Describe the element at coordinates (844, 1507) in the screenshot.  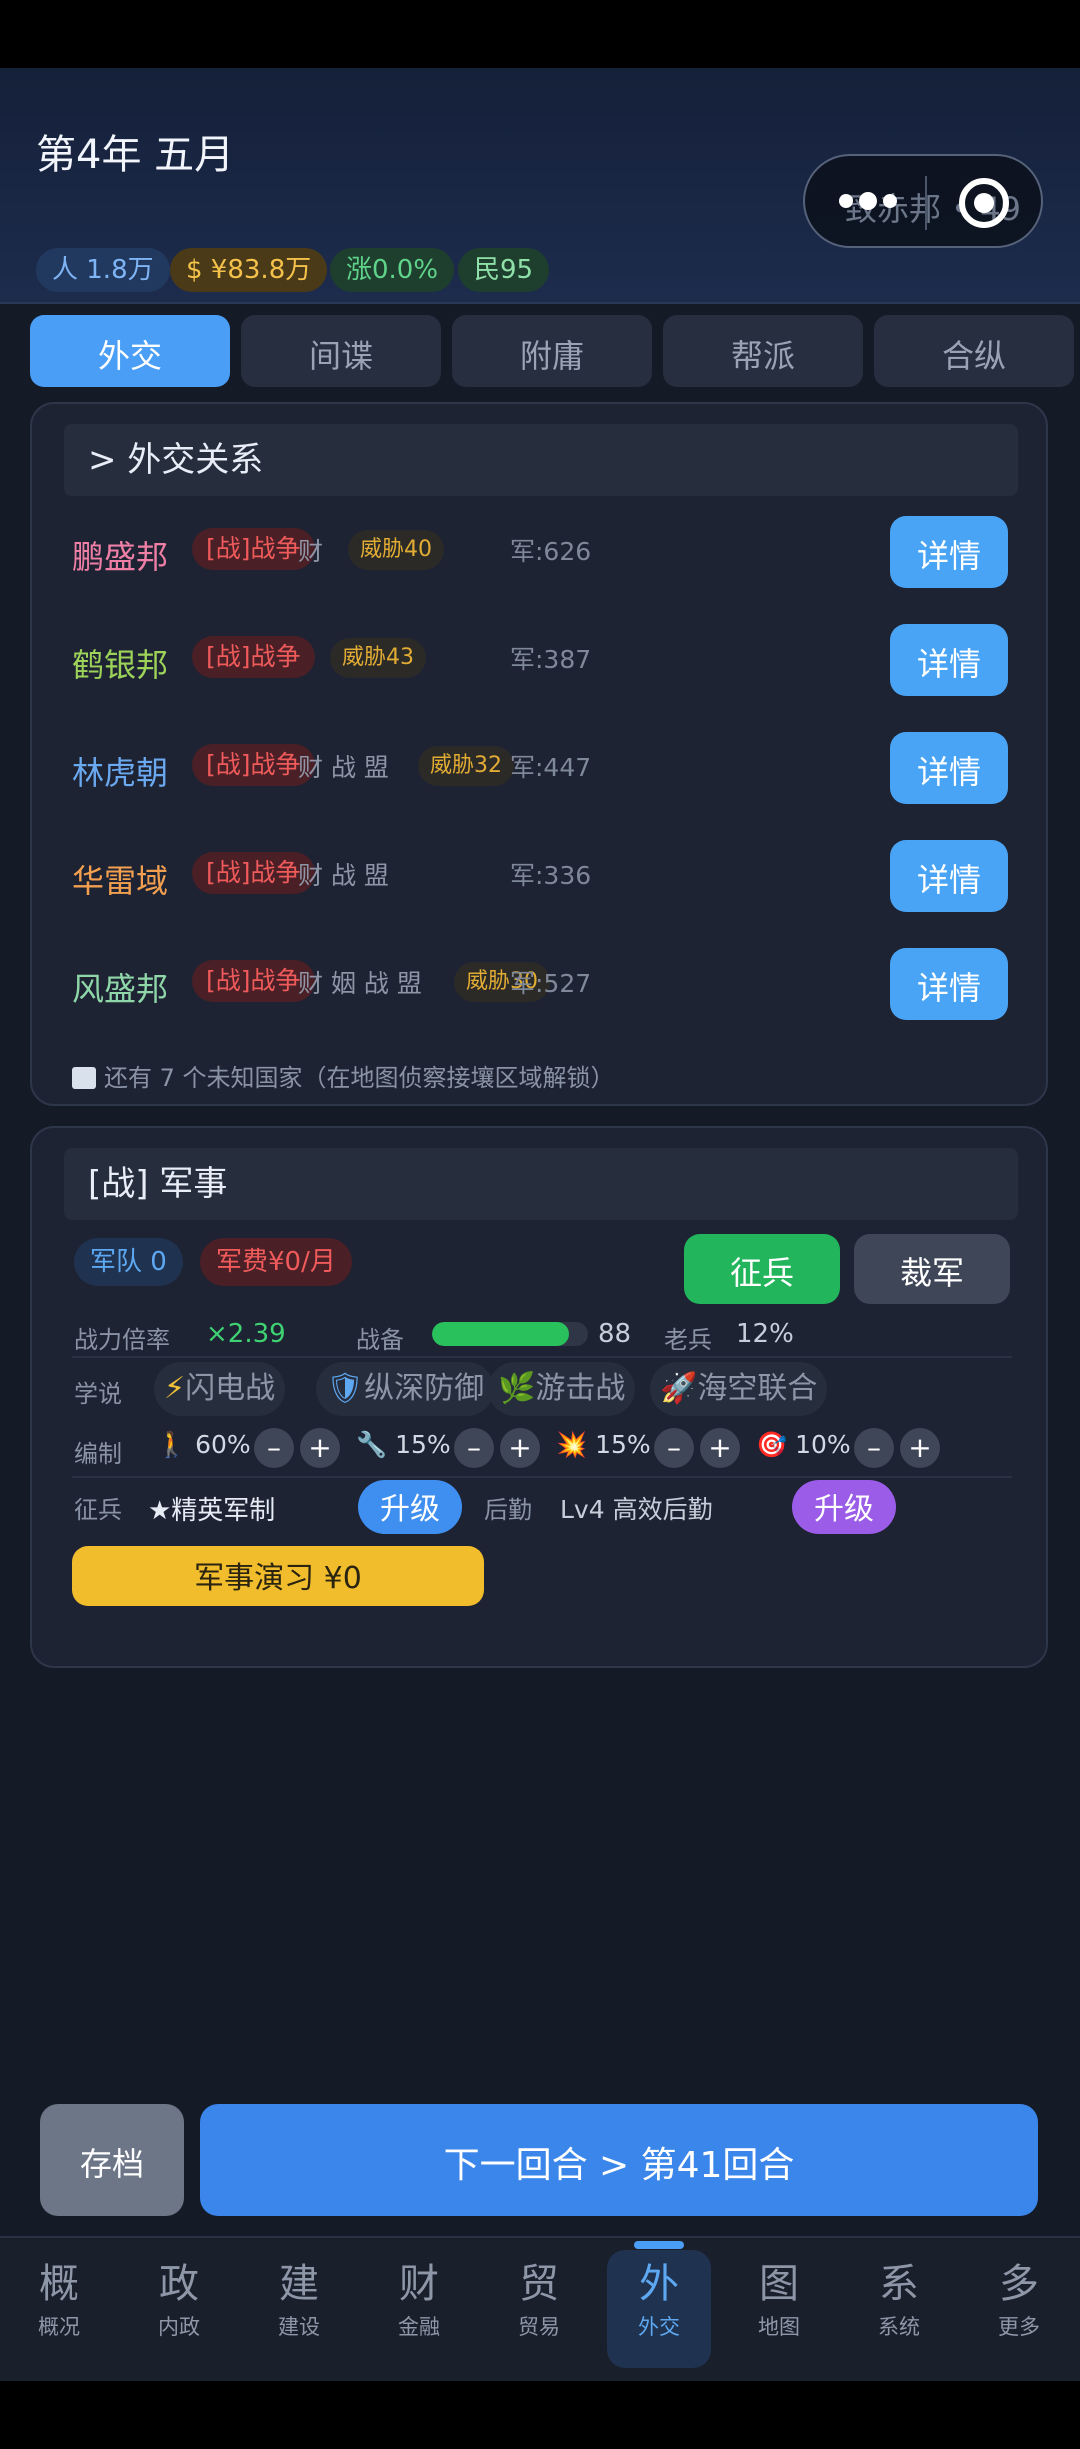
I see `upgrade-logistics-button: 升级` at that location.